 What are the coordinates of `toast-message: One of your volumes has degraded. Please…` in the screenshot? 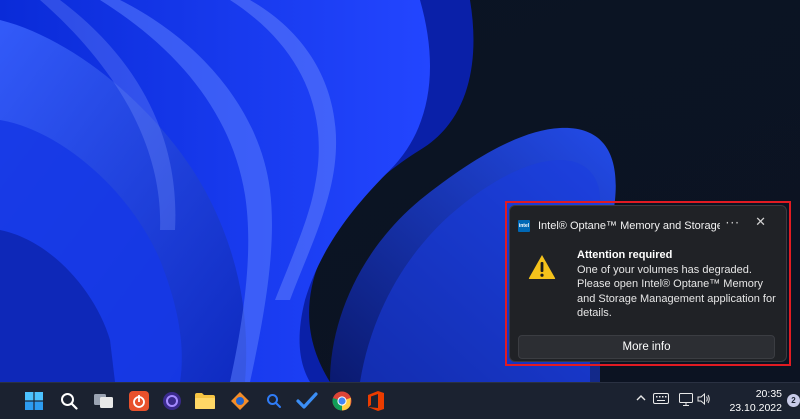 It's located at (676, 291).